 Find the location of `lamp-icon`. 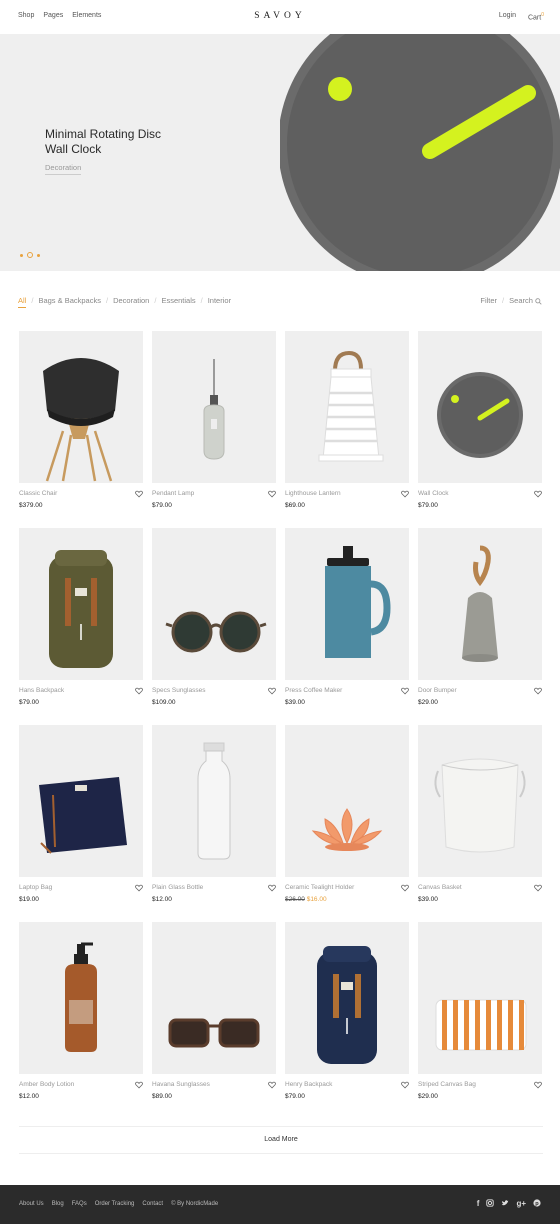

lamp-icon is located at coordinates (214, 409).